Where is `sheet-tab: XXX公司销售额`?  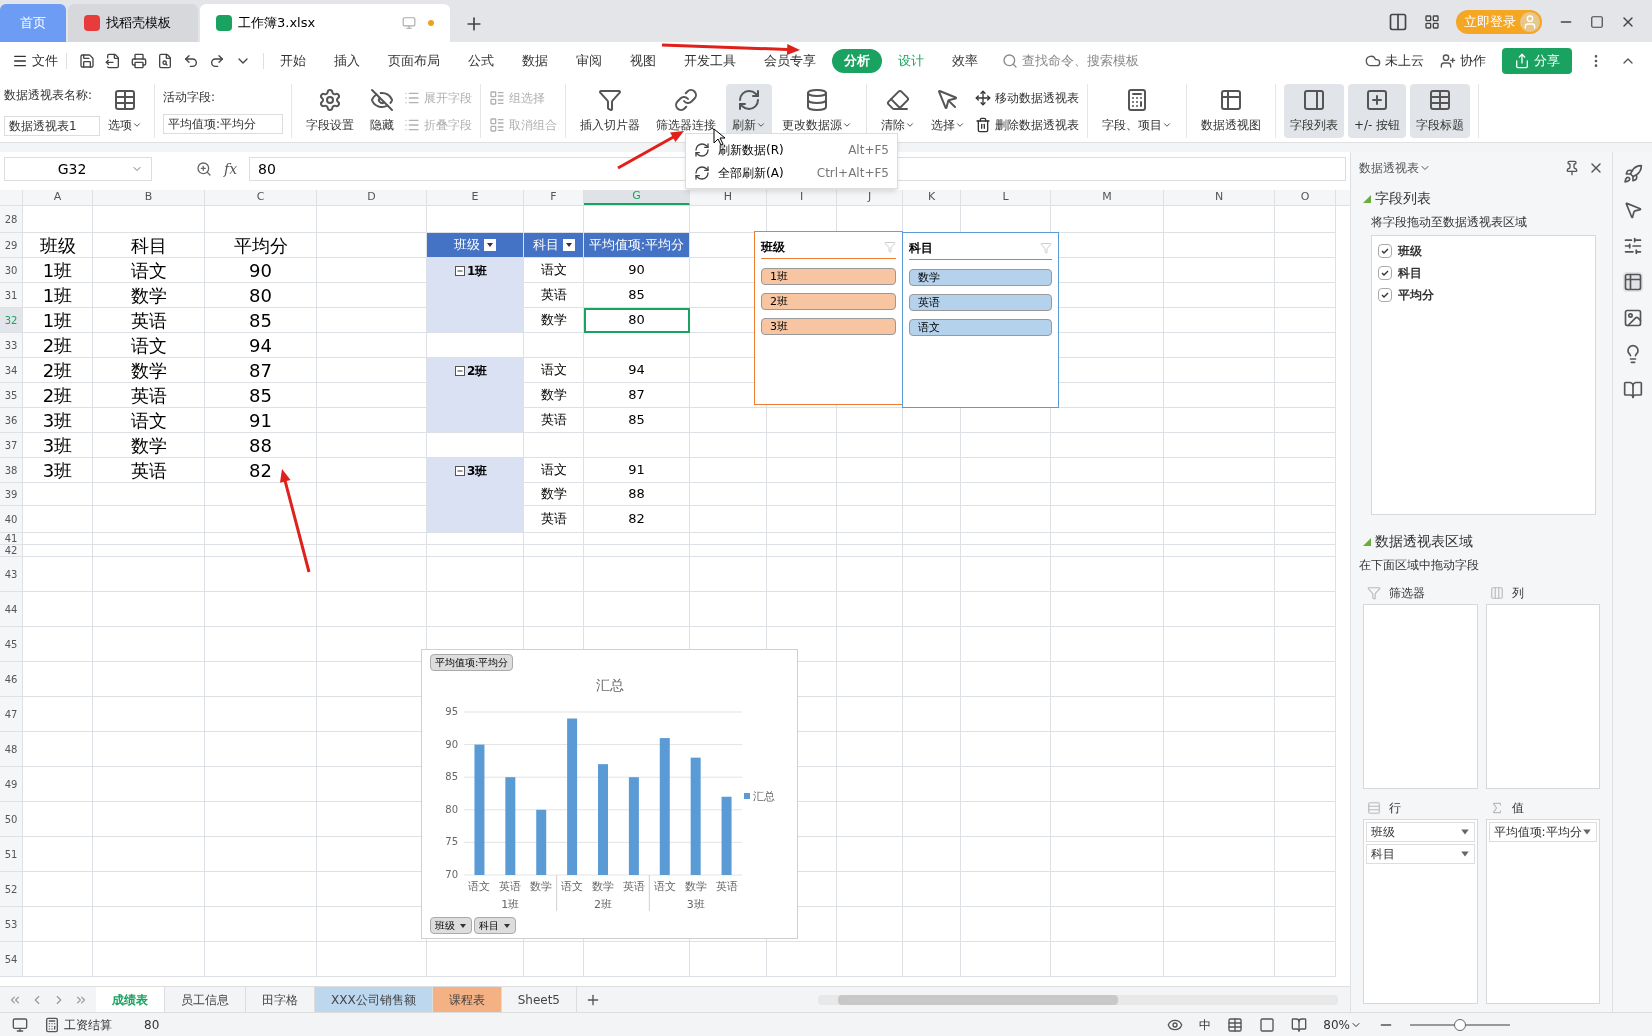
sheet-tab: XXX公司销售额 is located at coordinates (374, 999).